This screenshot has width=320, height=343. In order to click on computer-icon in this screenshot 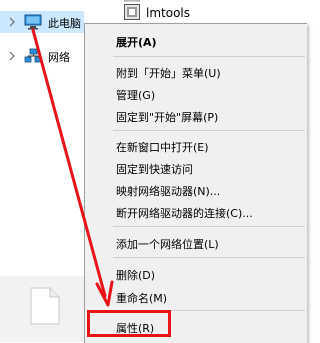, I will do `click(33, 22)`.